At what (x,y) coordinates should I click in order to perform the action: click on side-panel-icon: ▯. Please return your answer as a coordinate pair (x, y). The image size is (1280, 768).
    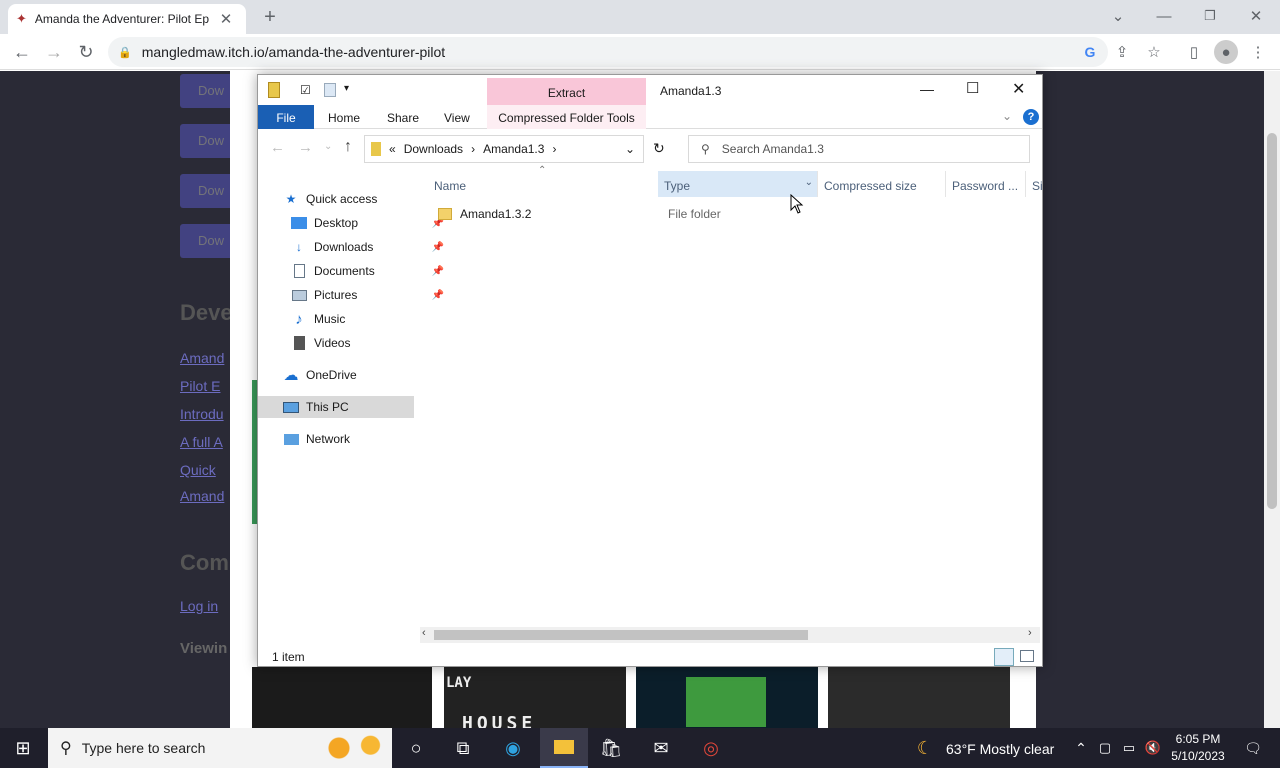
    Looking at the image, I should click on (1194, 52).